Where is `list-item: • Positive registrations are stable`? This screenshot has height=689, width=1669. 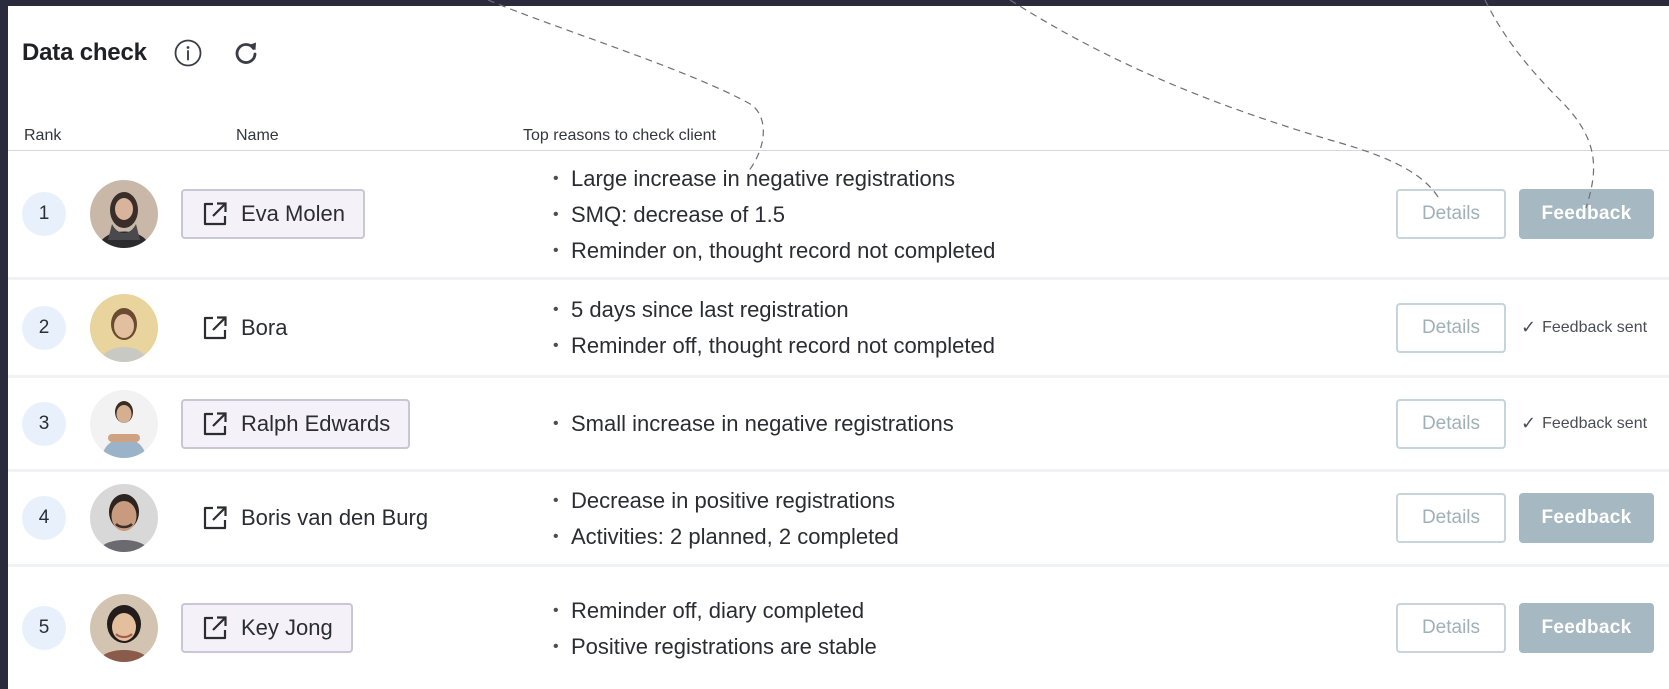 list-item: • Positive registrations are stable is located at coordinates (715, 647).